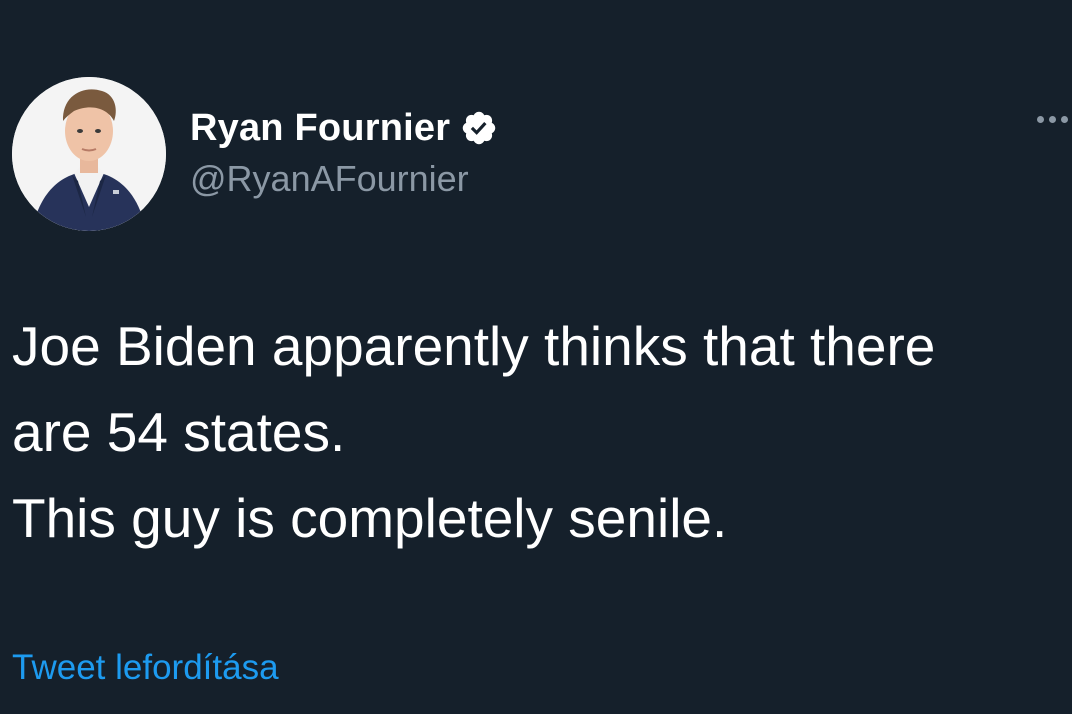 Image resolution: width=1072 pixels, height=714 pixels. Describe the element at coordinates (370, 518) in the screenshot. I see `tweet-line: This guy is completely senile.` at that location.